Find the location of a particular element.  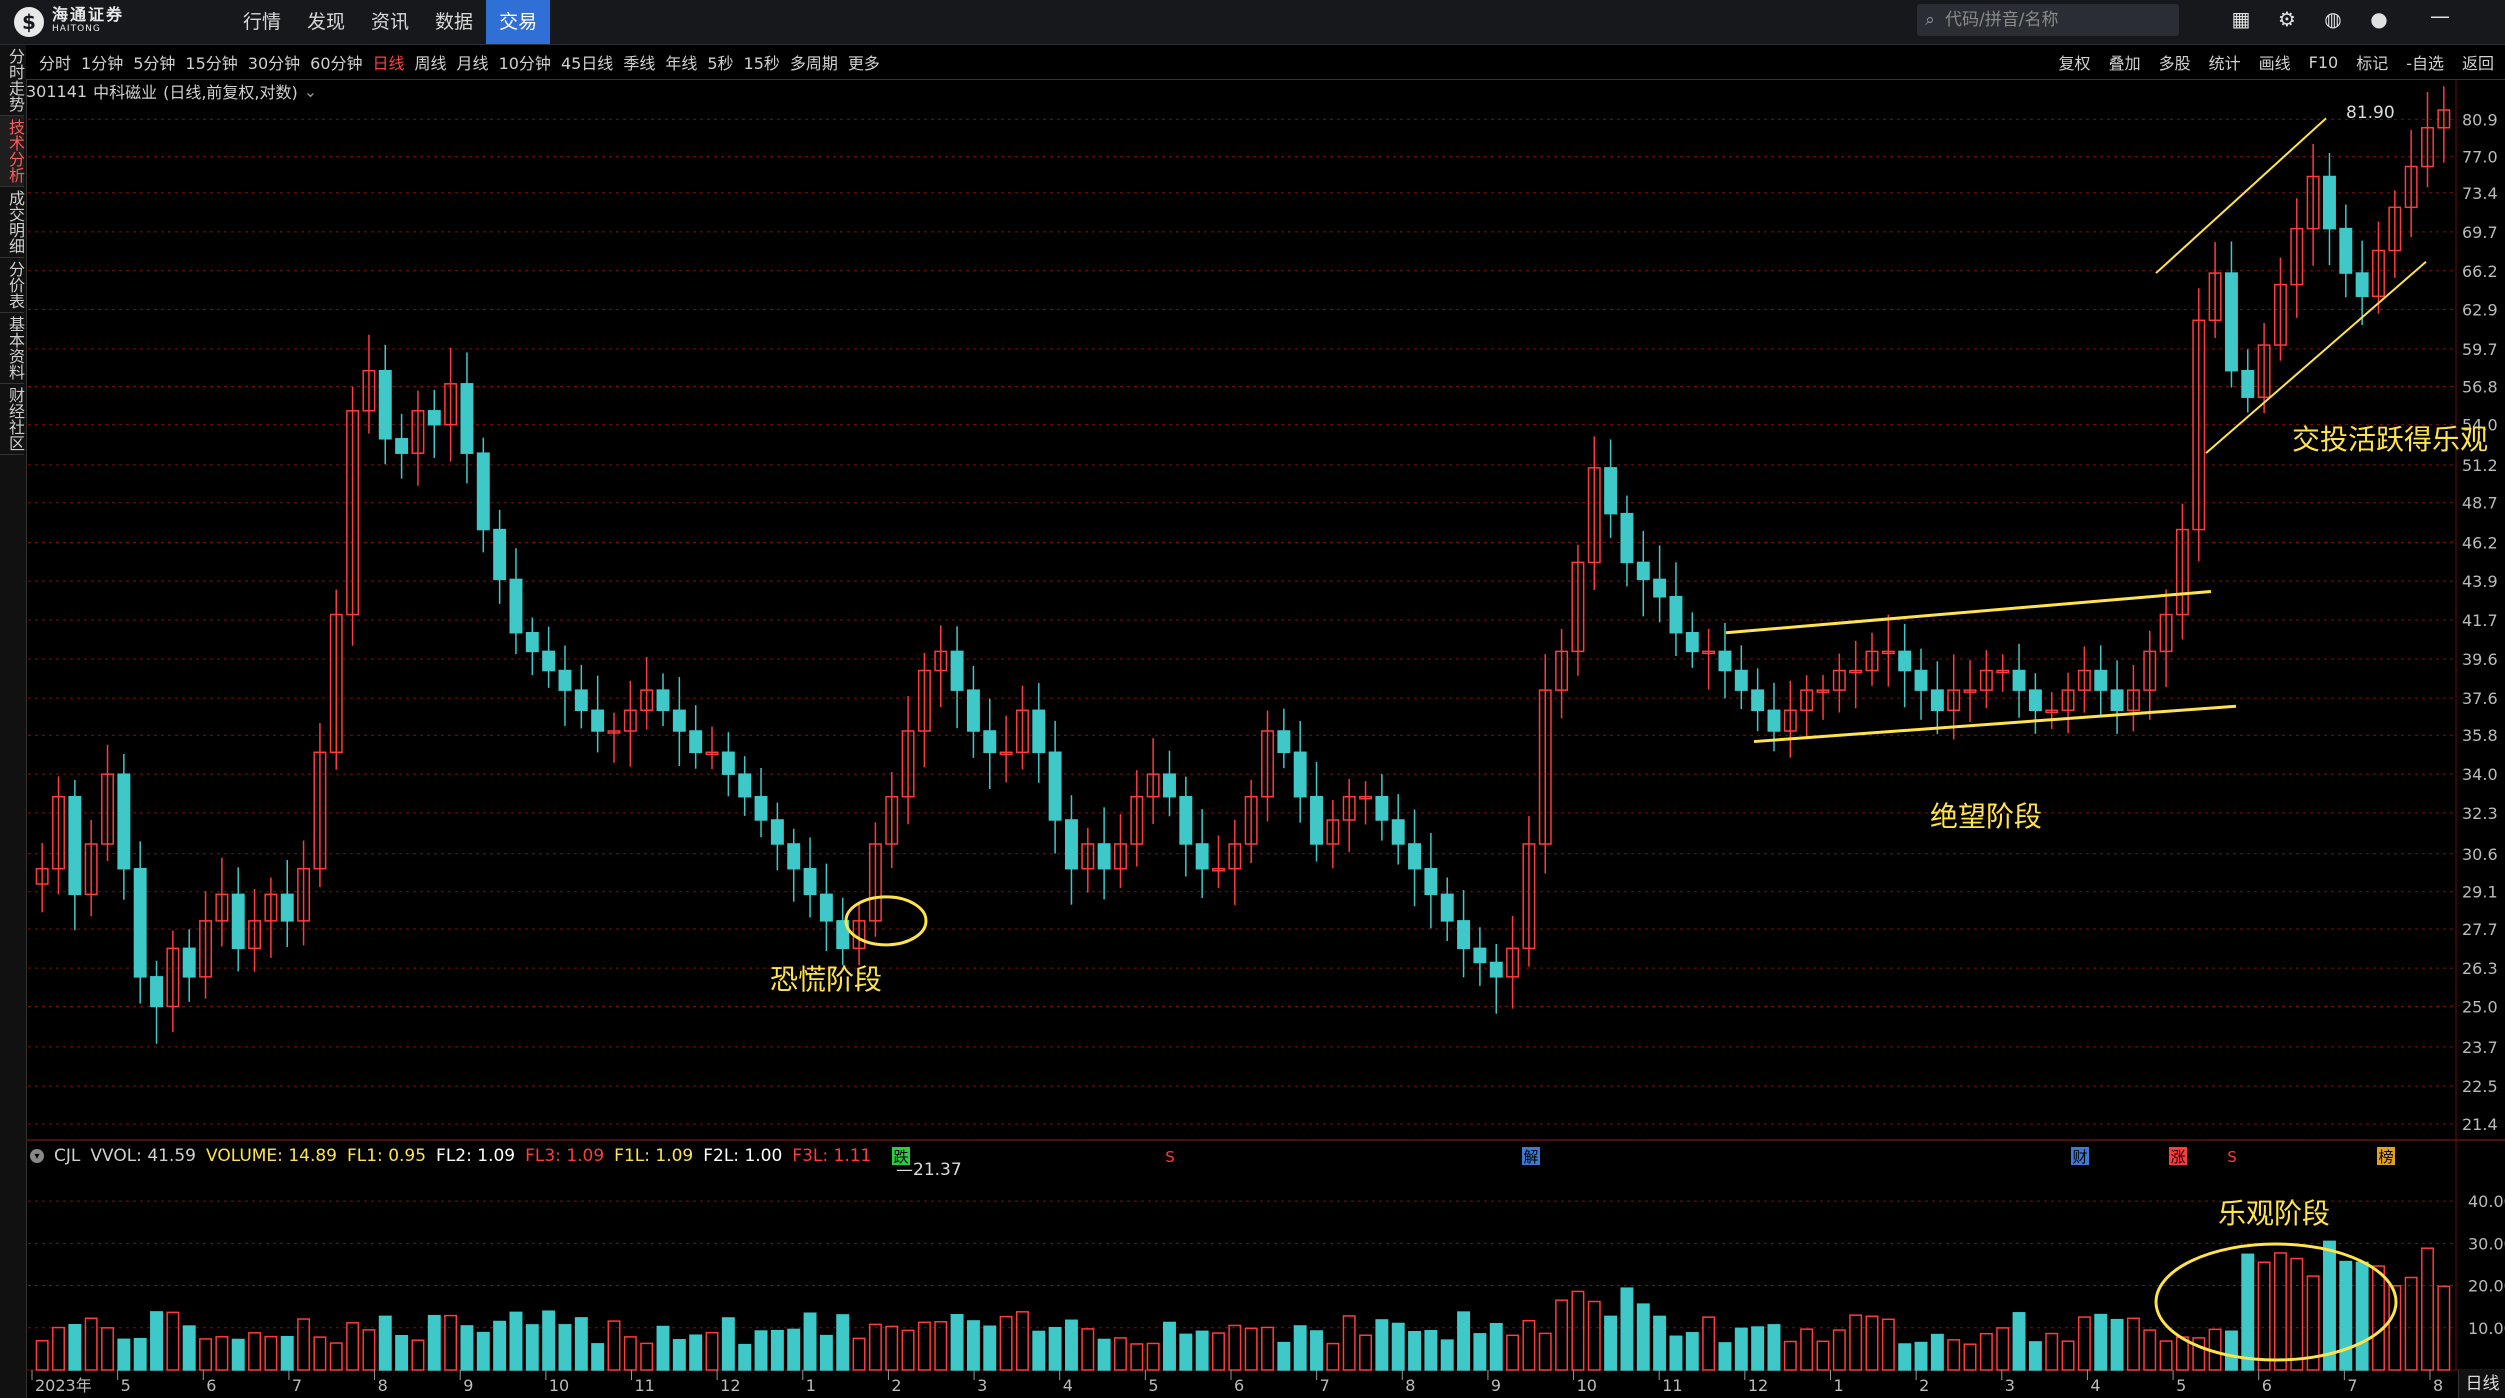

indicator-menu-icon: ▾ is located at coordinates (37, 1156).